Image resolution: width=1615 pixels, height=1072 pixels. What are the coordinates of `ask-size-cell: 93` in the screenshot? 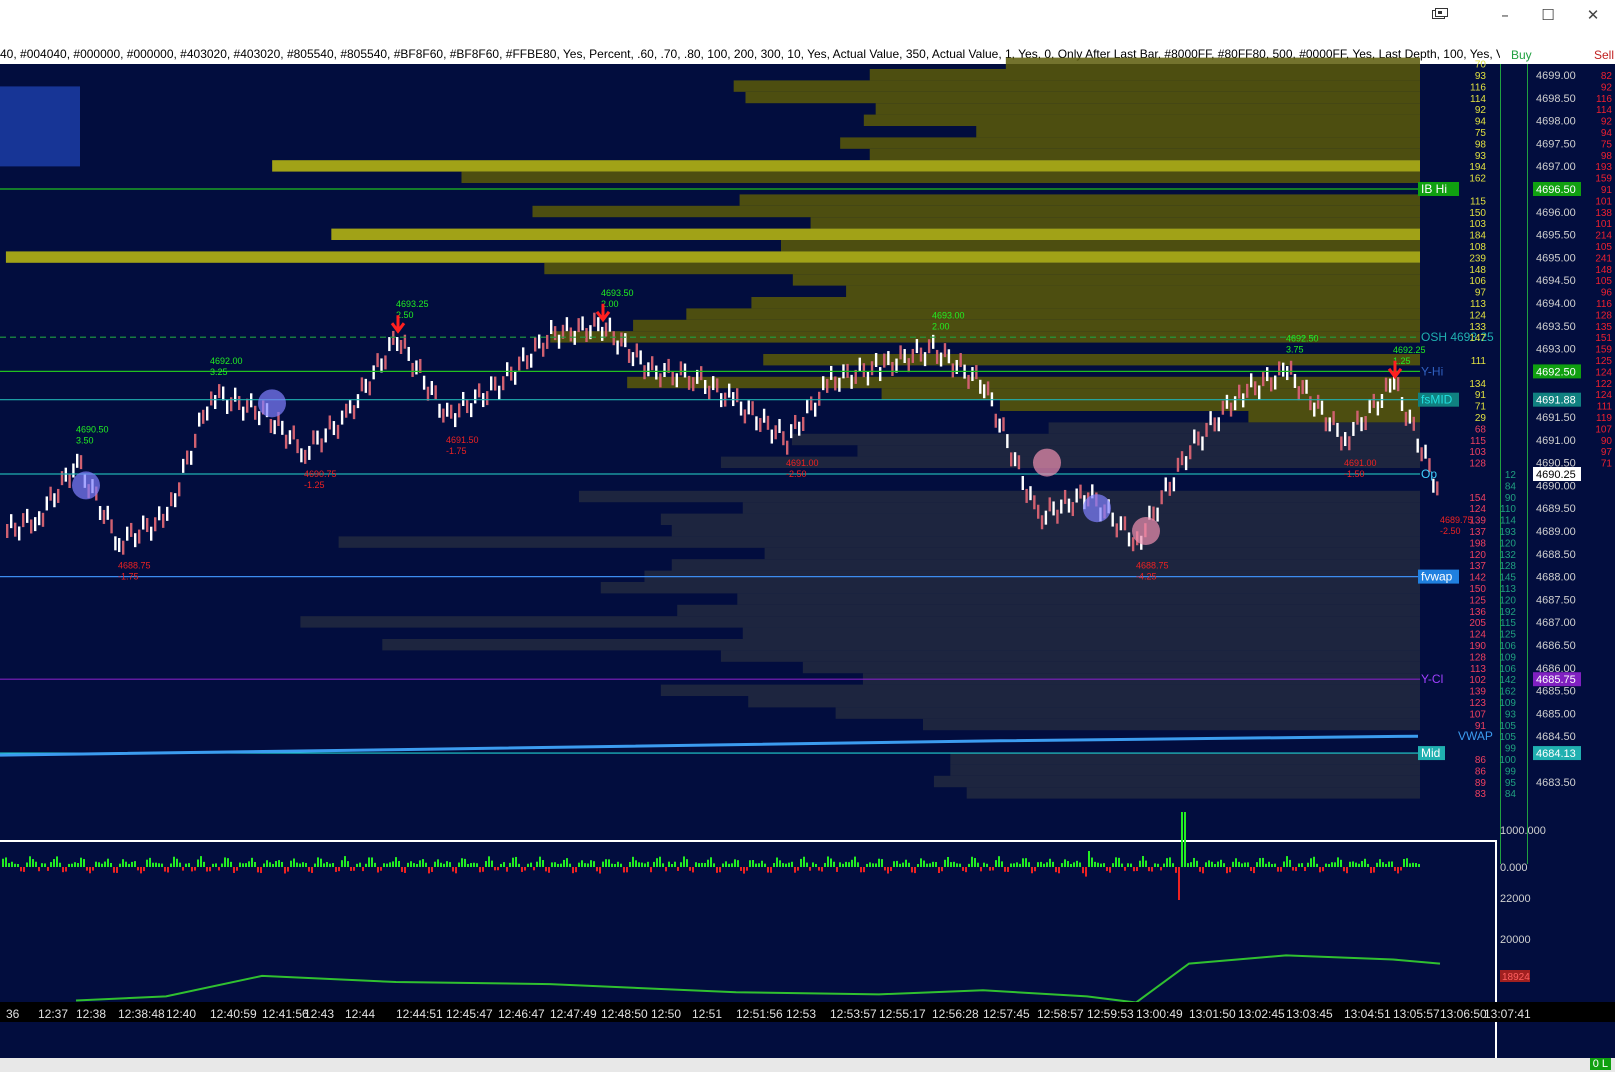 It's located at (1511, 714).